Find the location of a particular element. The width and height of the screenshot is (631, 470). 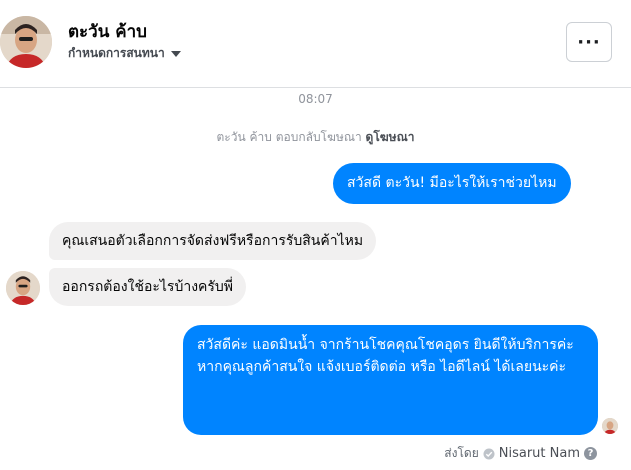

caret-down-icon is located at coordinates (175, 54).